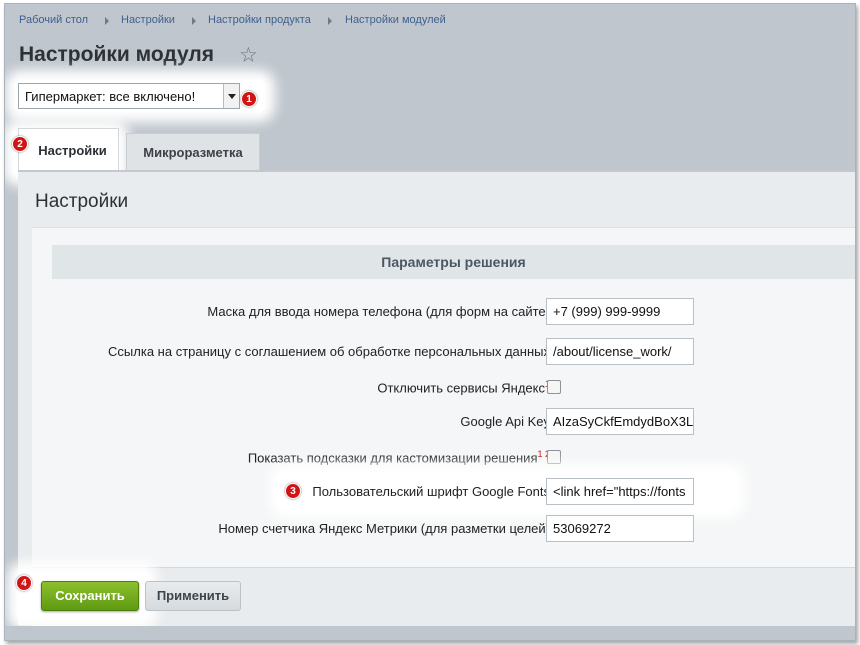 Image resolution: width=860 pixels, height=645 pixels. I want to click on tab-microdata: Микроразметка, so click(193, 152).